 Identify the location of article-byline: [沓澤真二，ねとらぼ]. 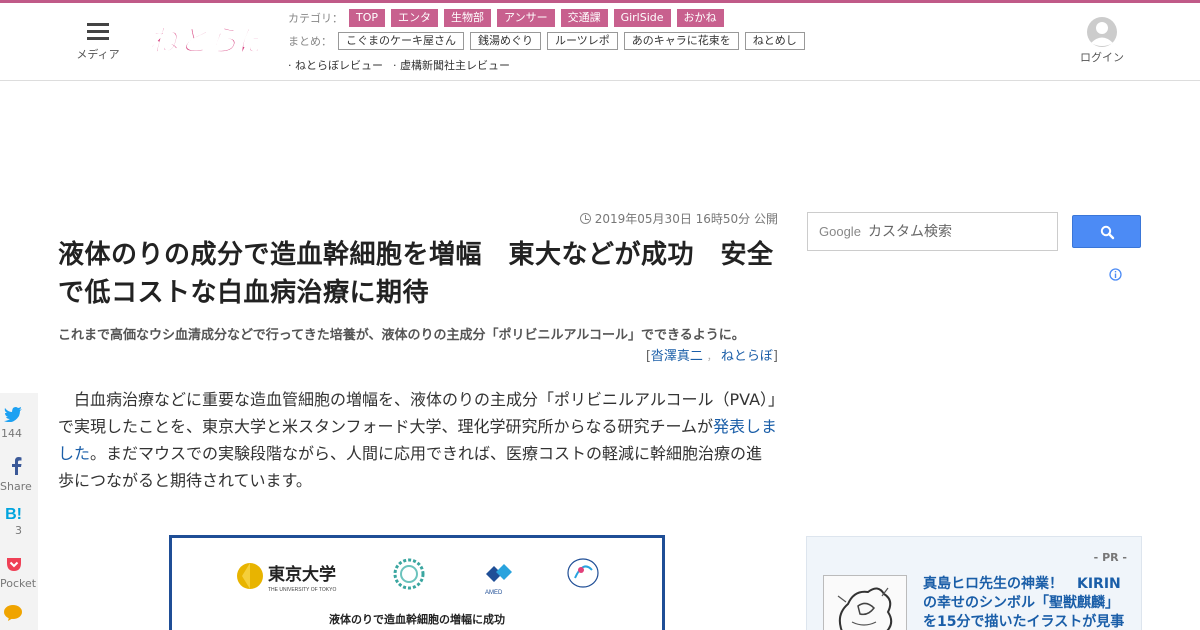
(418, 354).